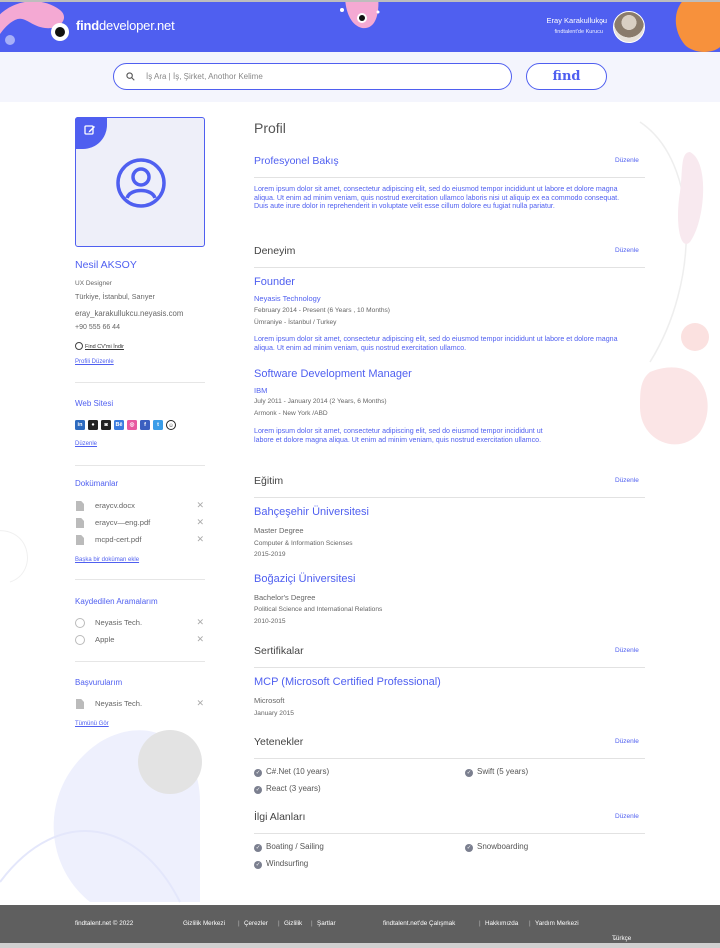  I want to click on find-button: find, so click(566, 76).